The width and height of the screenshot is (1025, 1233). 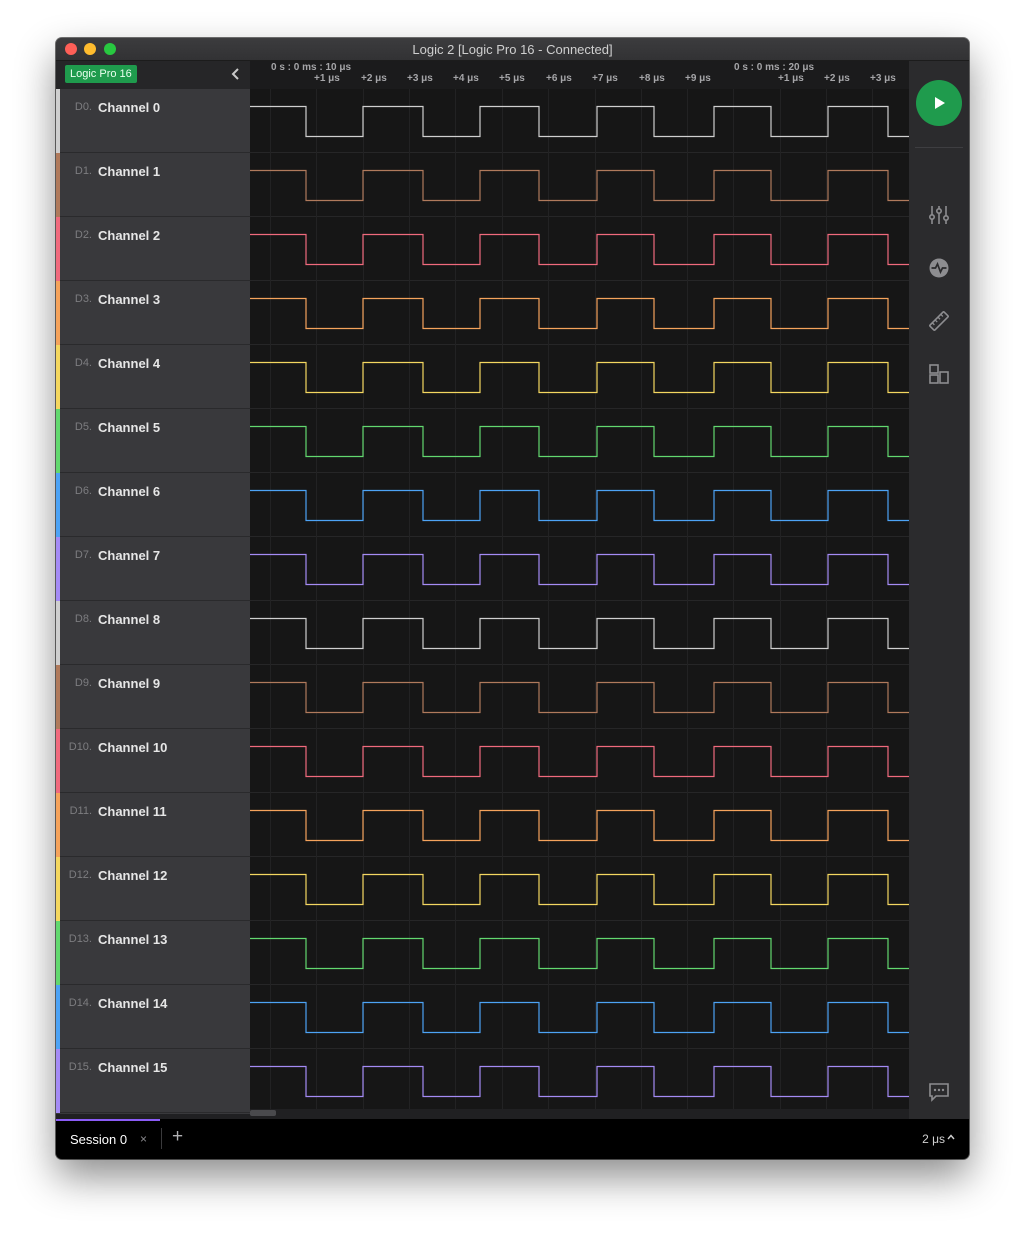 What do you see at coordinates (698, 78) in the screenshot?
I see `timeline-tick-label: +9 μs` at bounding box center [698, 78].